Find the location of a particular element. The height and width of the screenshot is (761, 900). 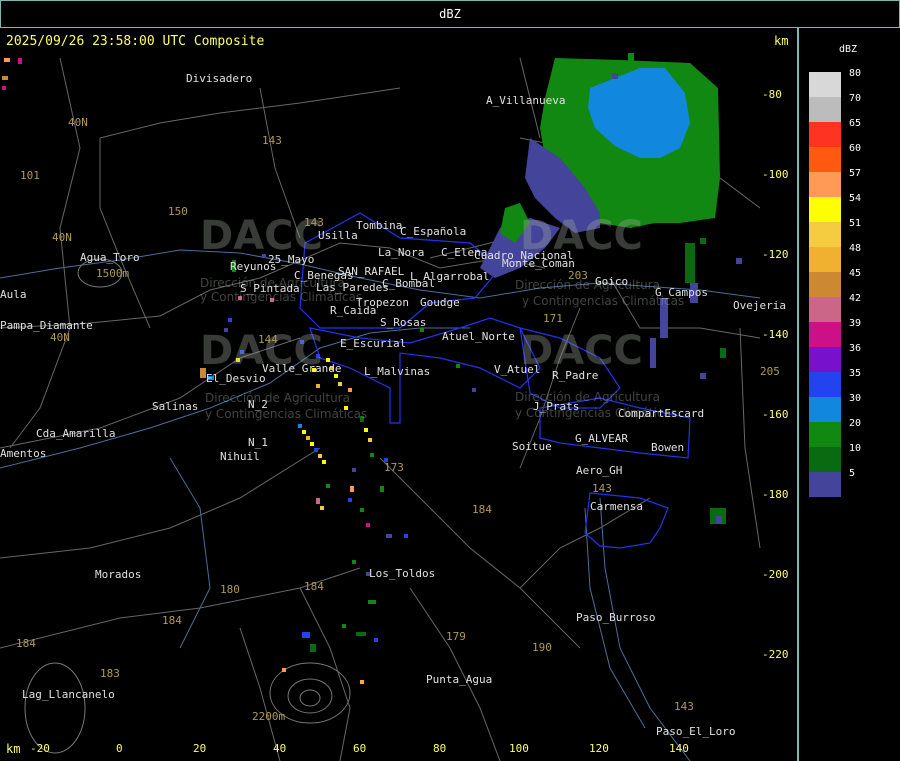

place-label: Monte_Coman is located at coordinates (538, 263).